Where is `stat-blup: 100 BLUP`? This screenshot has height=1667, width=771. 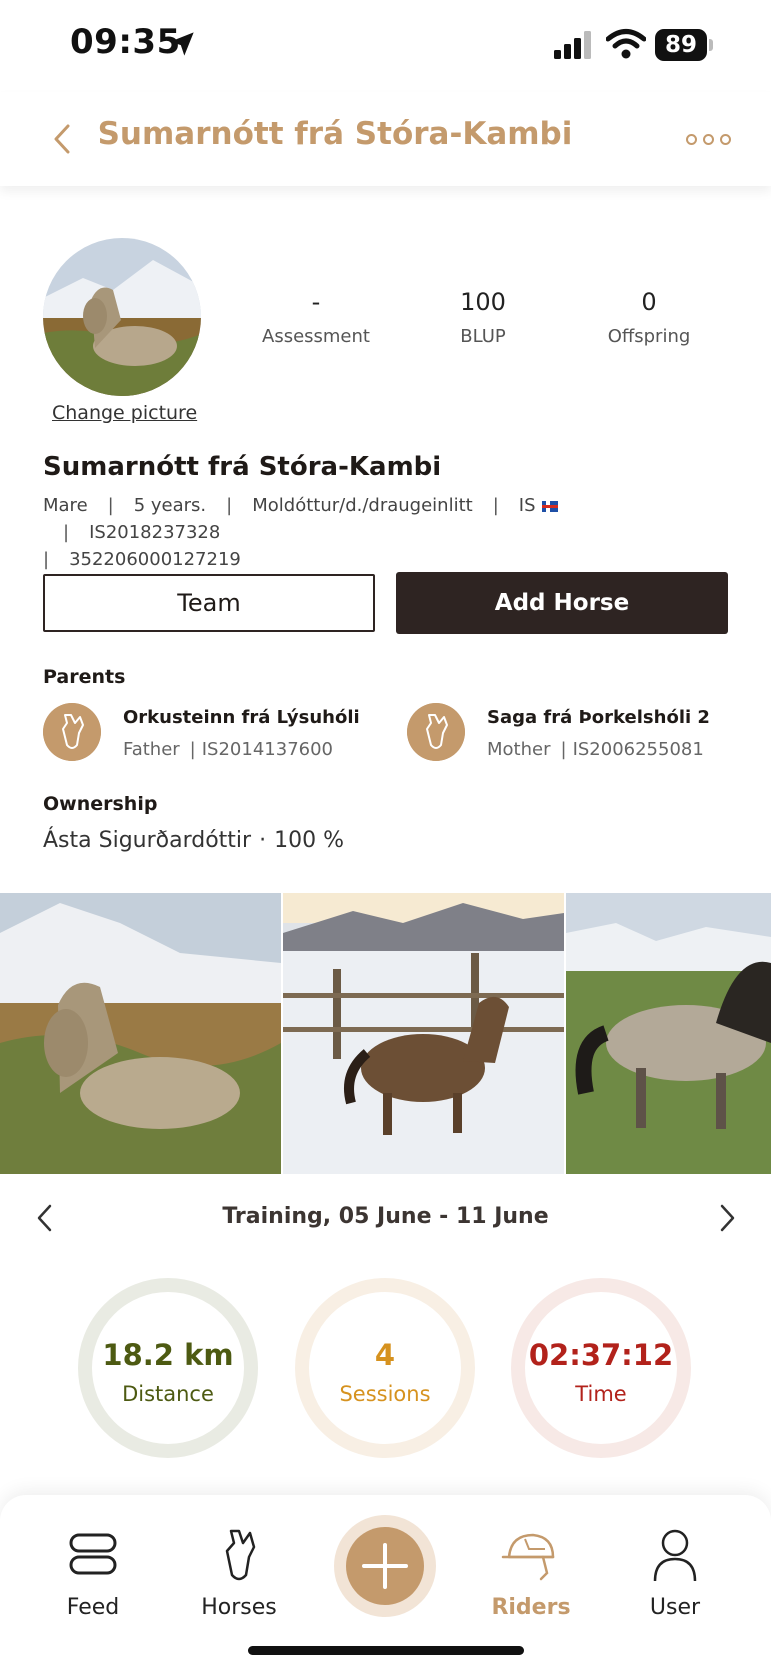 stat-blup: 100 BLUP is located at coordinates (483, 317).